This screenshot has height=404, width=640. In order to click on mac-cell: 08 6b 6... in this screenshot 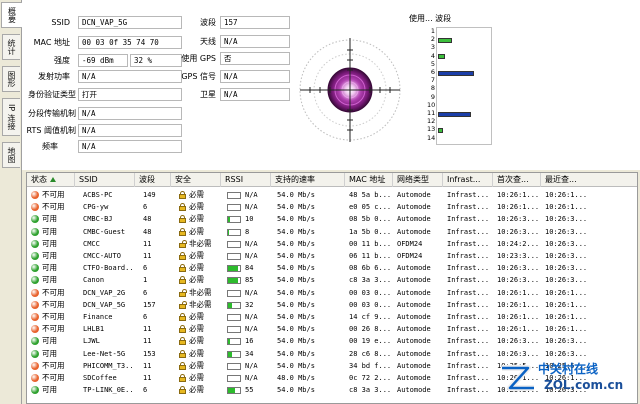, I will do `click(370, 268)`.